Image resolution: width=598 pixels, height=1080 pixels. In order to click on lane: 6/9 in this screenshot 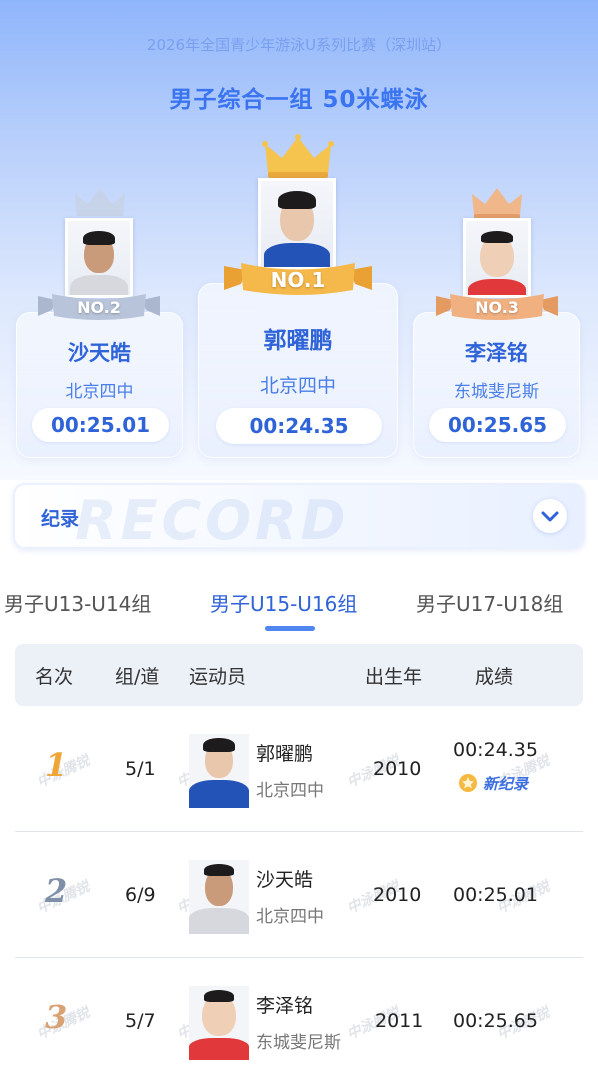, I will do `click(140, 895)`.